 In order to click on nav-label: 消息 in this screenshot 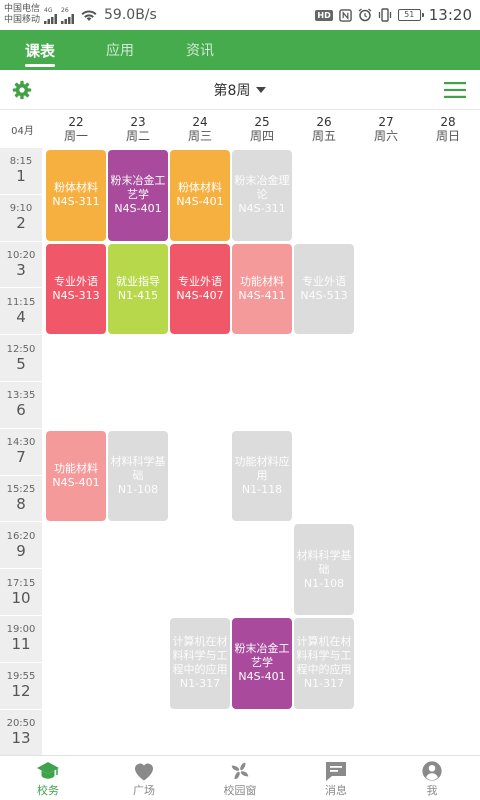, I will do `click(336, 790)`.